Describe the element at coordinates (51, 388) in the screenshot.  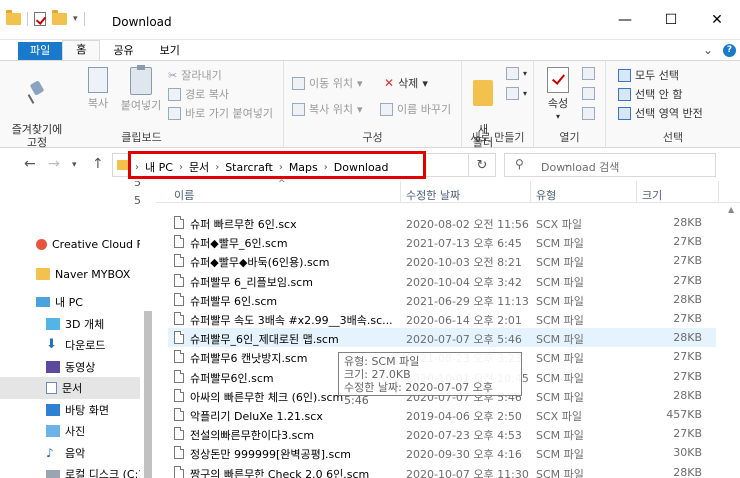
I see `documents-icon` at that location.